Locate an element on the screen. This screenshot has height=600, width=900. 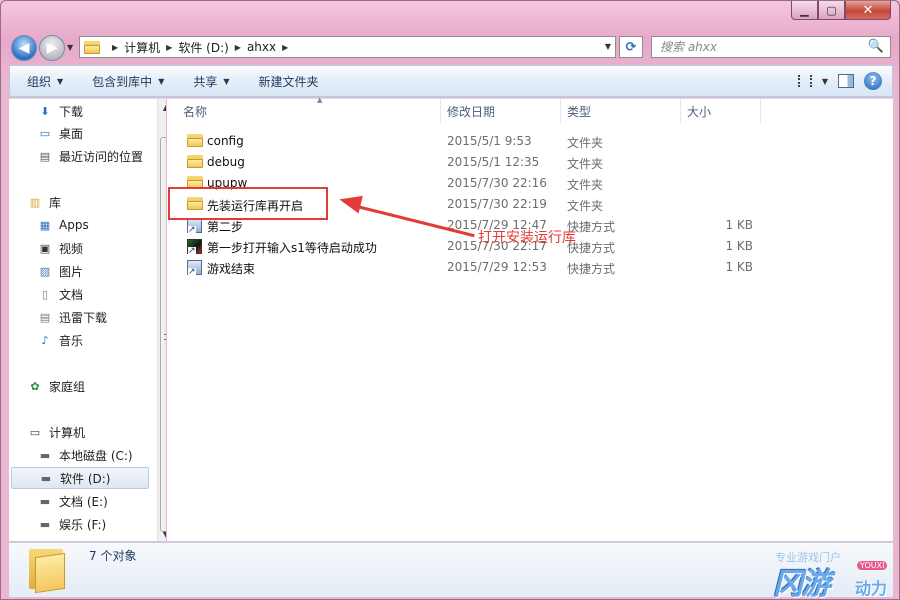
include-in-library-label: 包含到库中 is located at coordinates (122, 81).